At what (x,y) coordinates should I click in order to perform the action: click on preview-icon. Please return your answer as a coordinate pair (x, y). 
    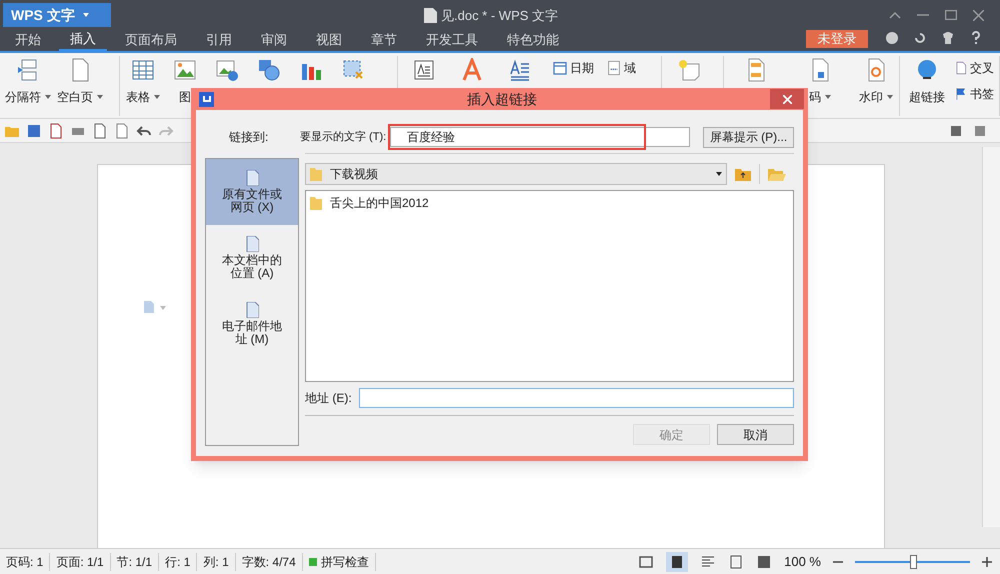
    Looking at the image, I should click on (122, 130).